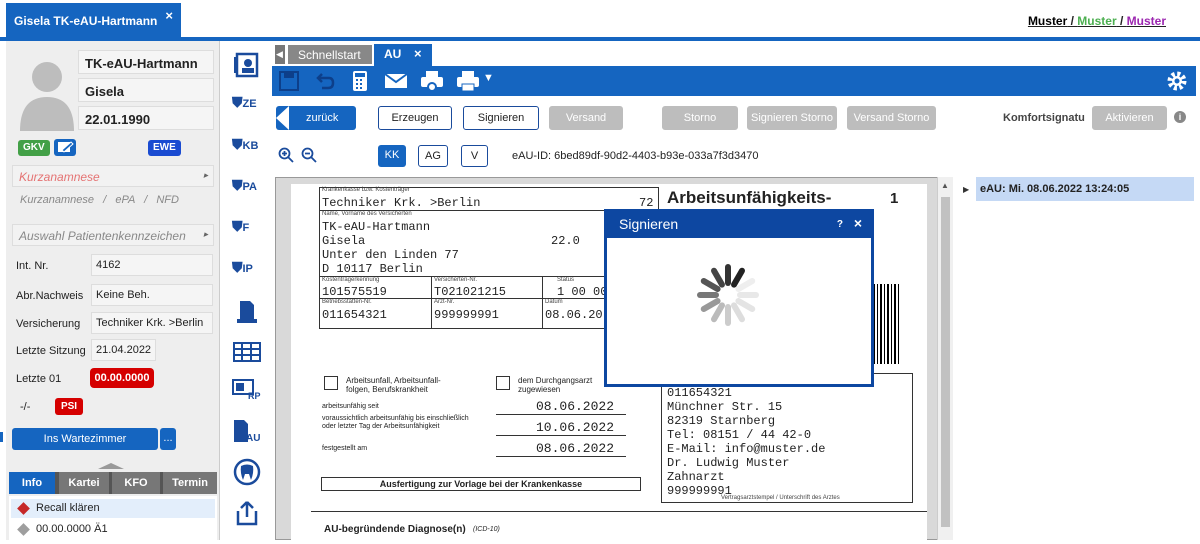 This screenshot has width=1200, height=544. I want to click on list-item-label: 00.00.0000 Ä1, so click(72, 529).